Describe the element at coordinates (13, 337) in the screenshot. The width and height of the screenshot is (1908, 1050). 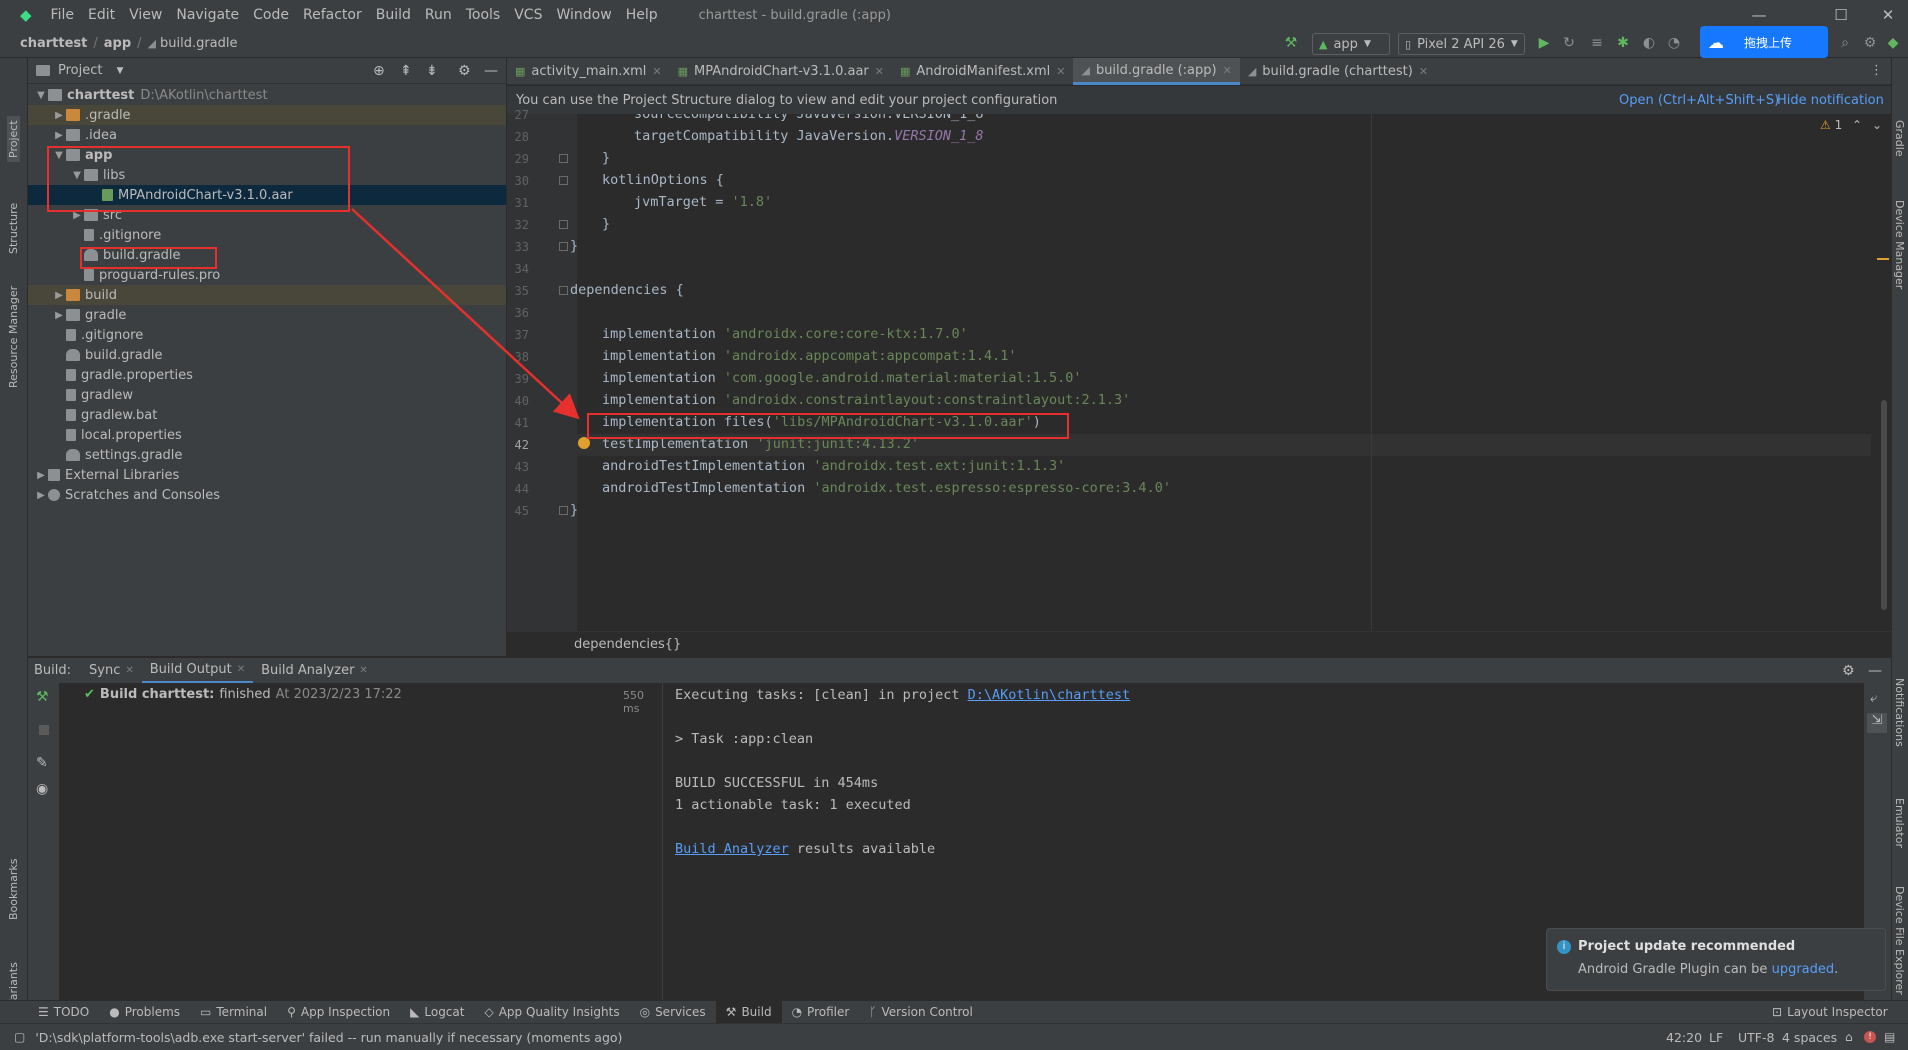
I see `tool-resource-manager: Resource Manager` at that location.